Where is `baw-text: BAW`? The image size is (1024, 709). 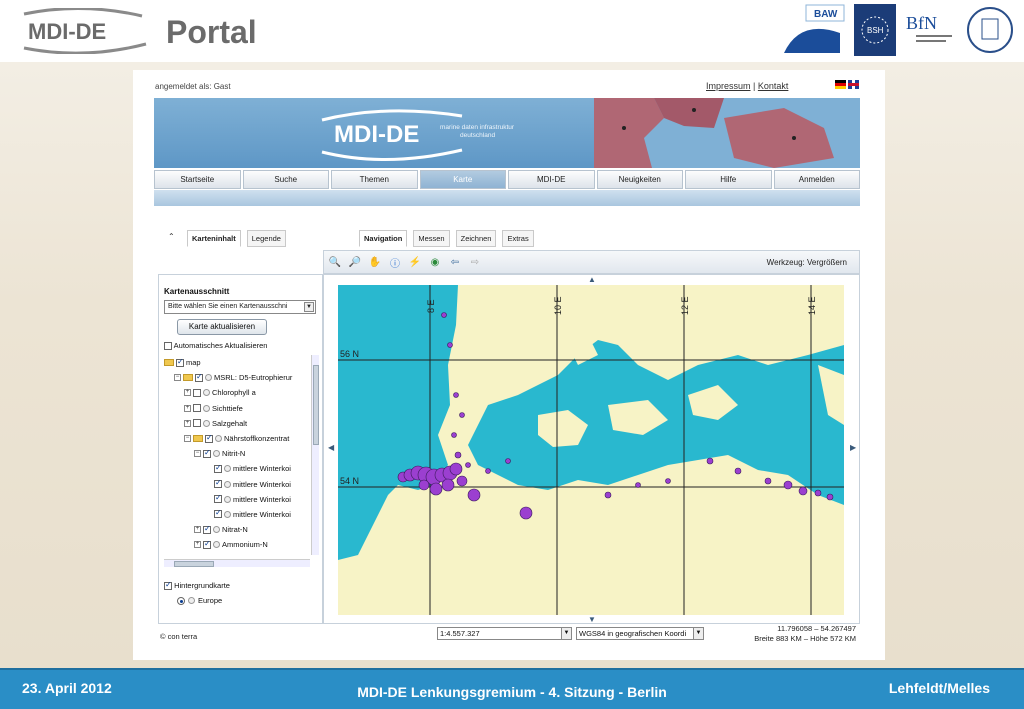 baw-text: BAW is located at coordinates (826, 14).